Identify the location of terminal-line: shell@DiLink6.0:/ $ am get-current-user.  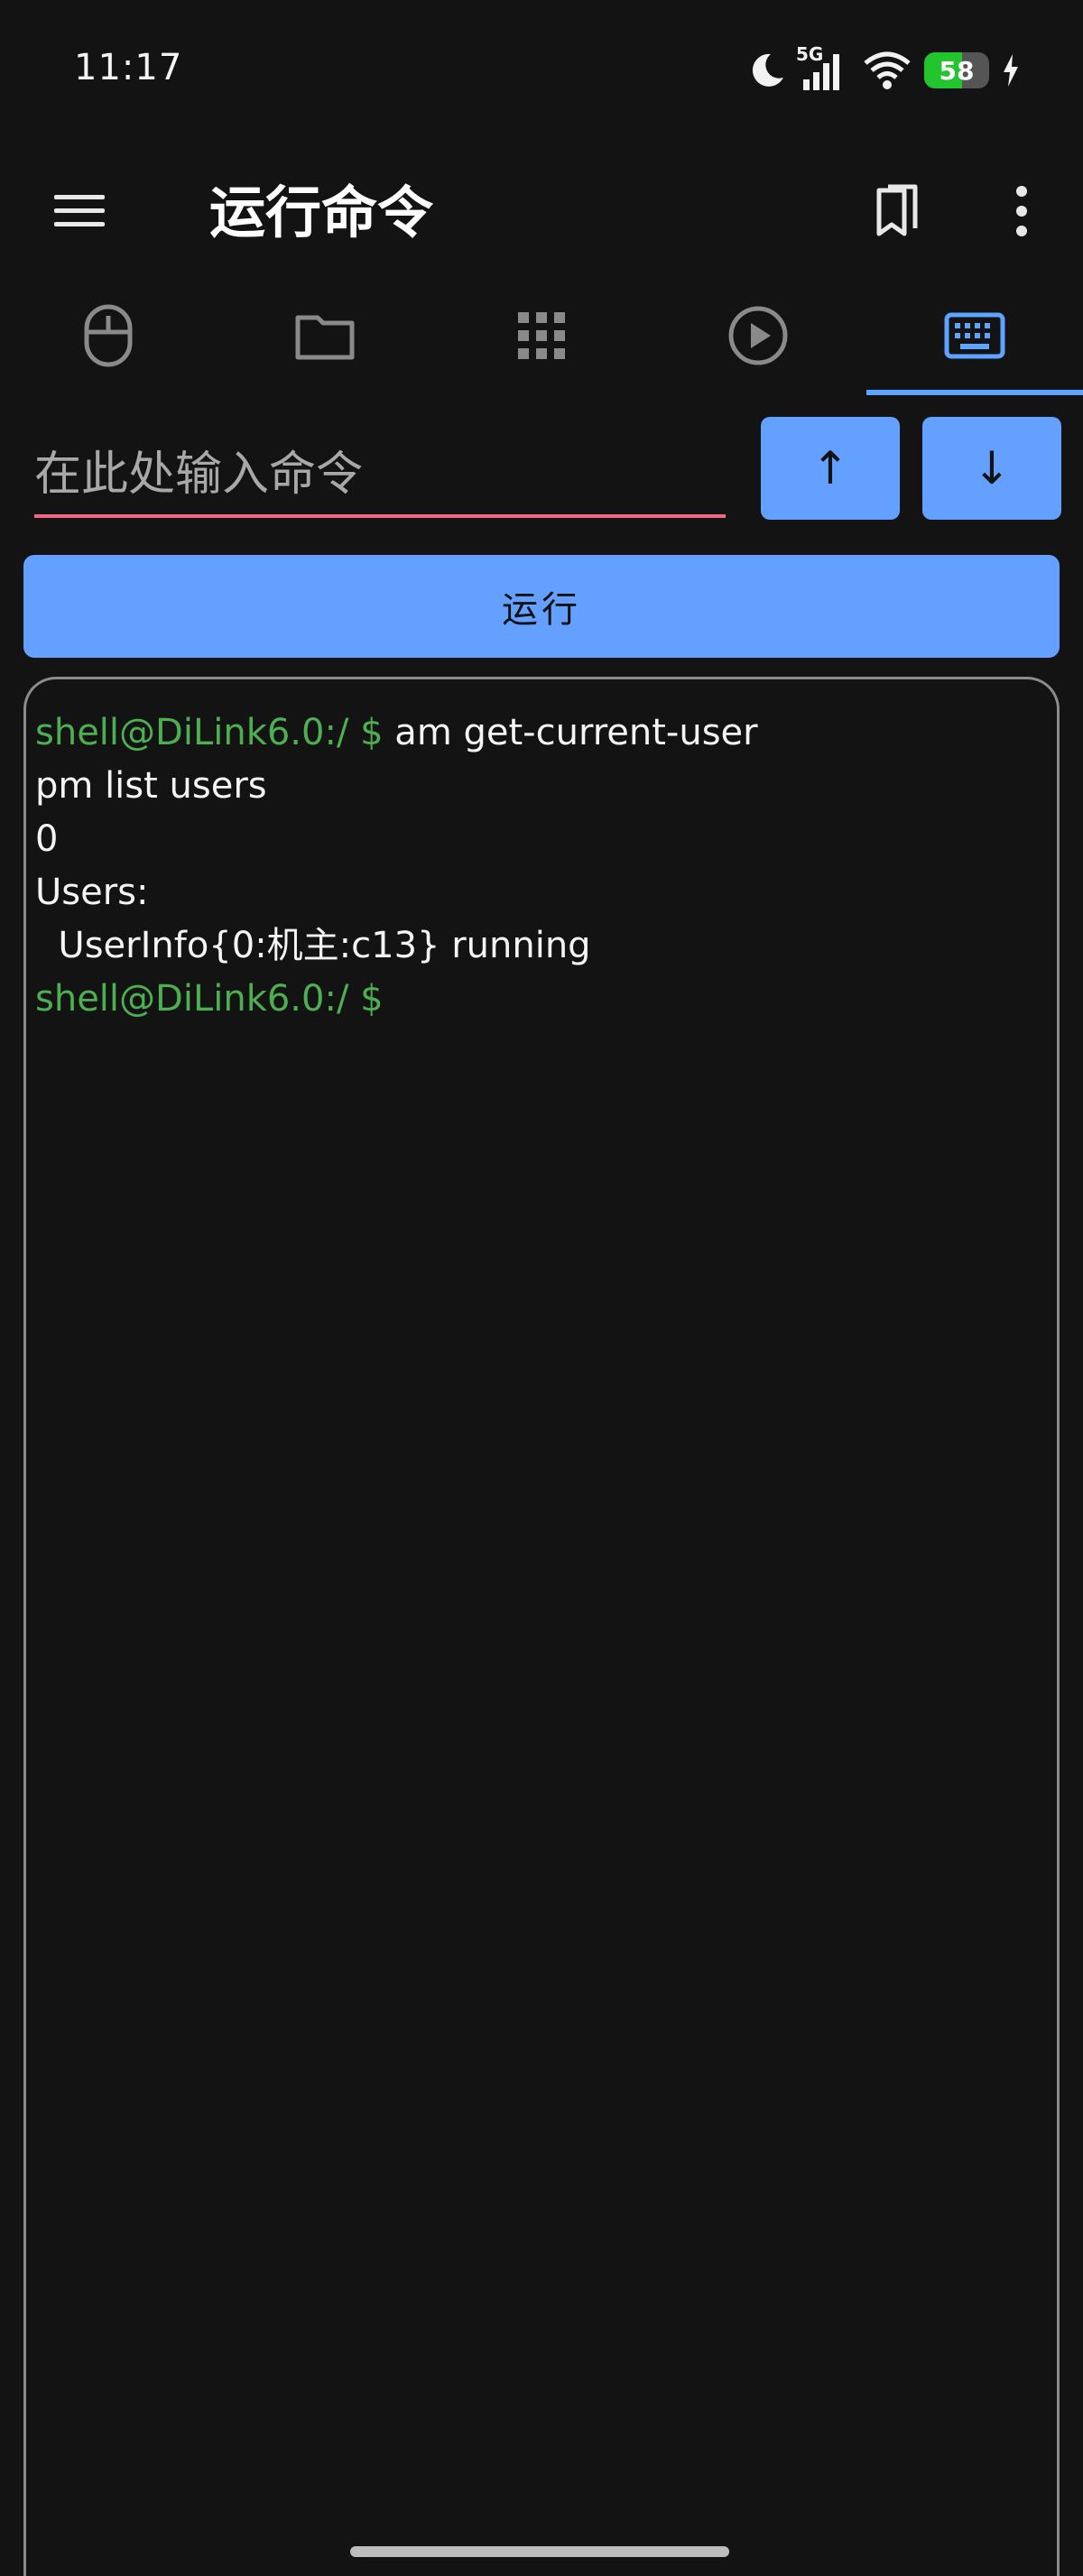
(541, 733).